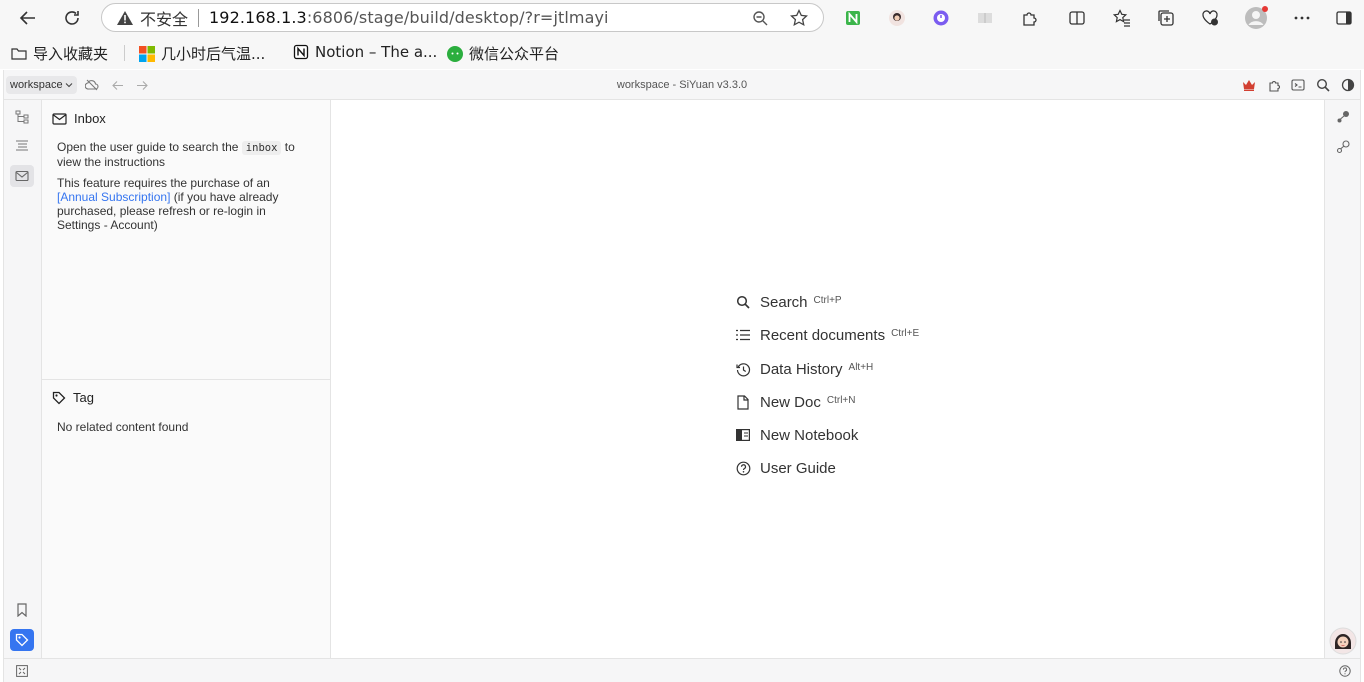 This screenshot has height=682, width=1364. Describe the element at coordinates (28, 18) in the screenshot. I see `back-arrow-icon` at that location.